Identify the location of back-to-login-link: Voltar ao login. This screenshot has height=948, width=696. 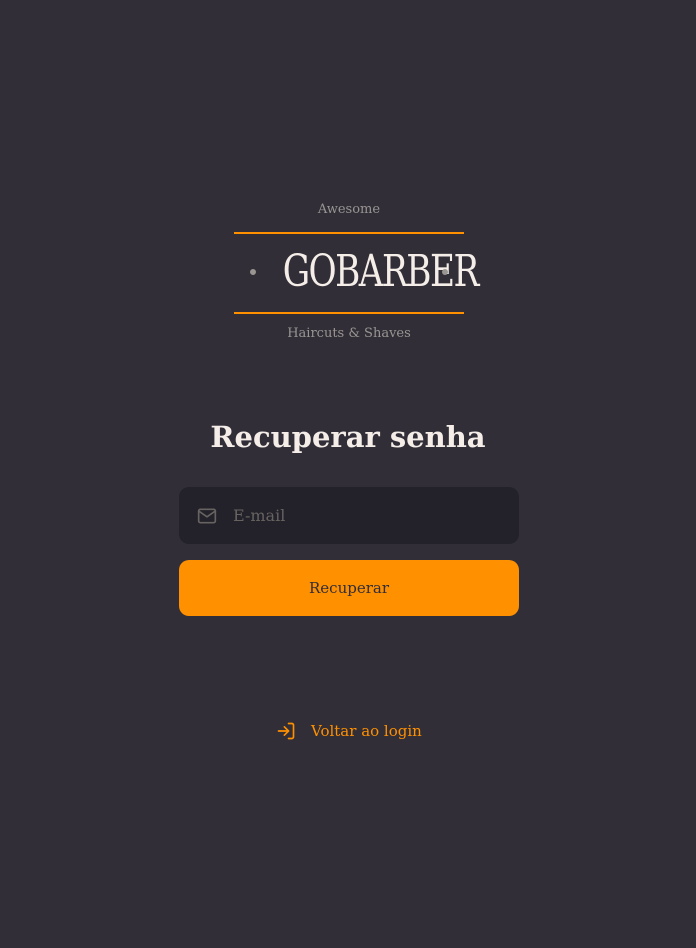
(349, 731).